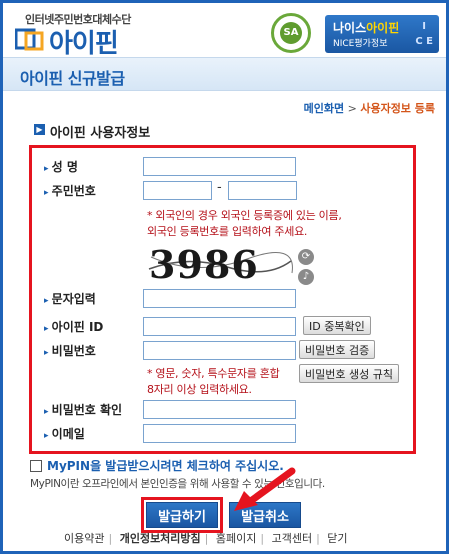 The width and height of the screenshot is (449, 554). What do you see at coordinates (219, 187) in the screenshot?
I see `ssn-dash: -` at bounding box center [219, 187].